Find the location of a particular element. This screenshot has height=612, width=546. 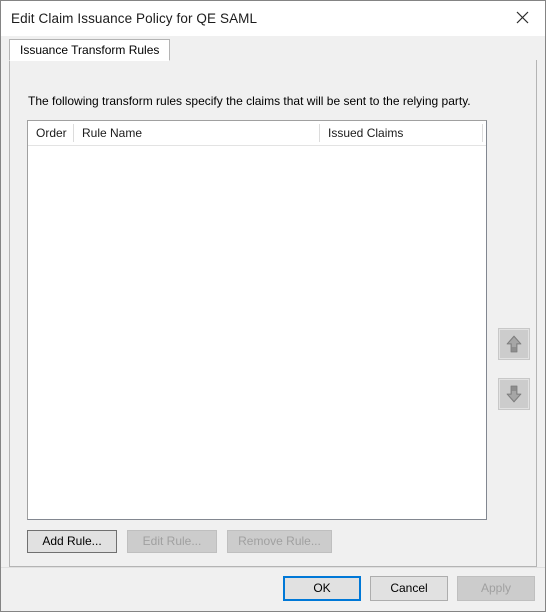

column-header-issued-claims: Issued Claims is located at coordinates (401, 133).